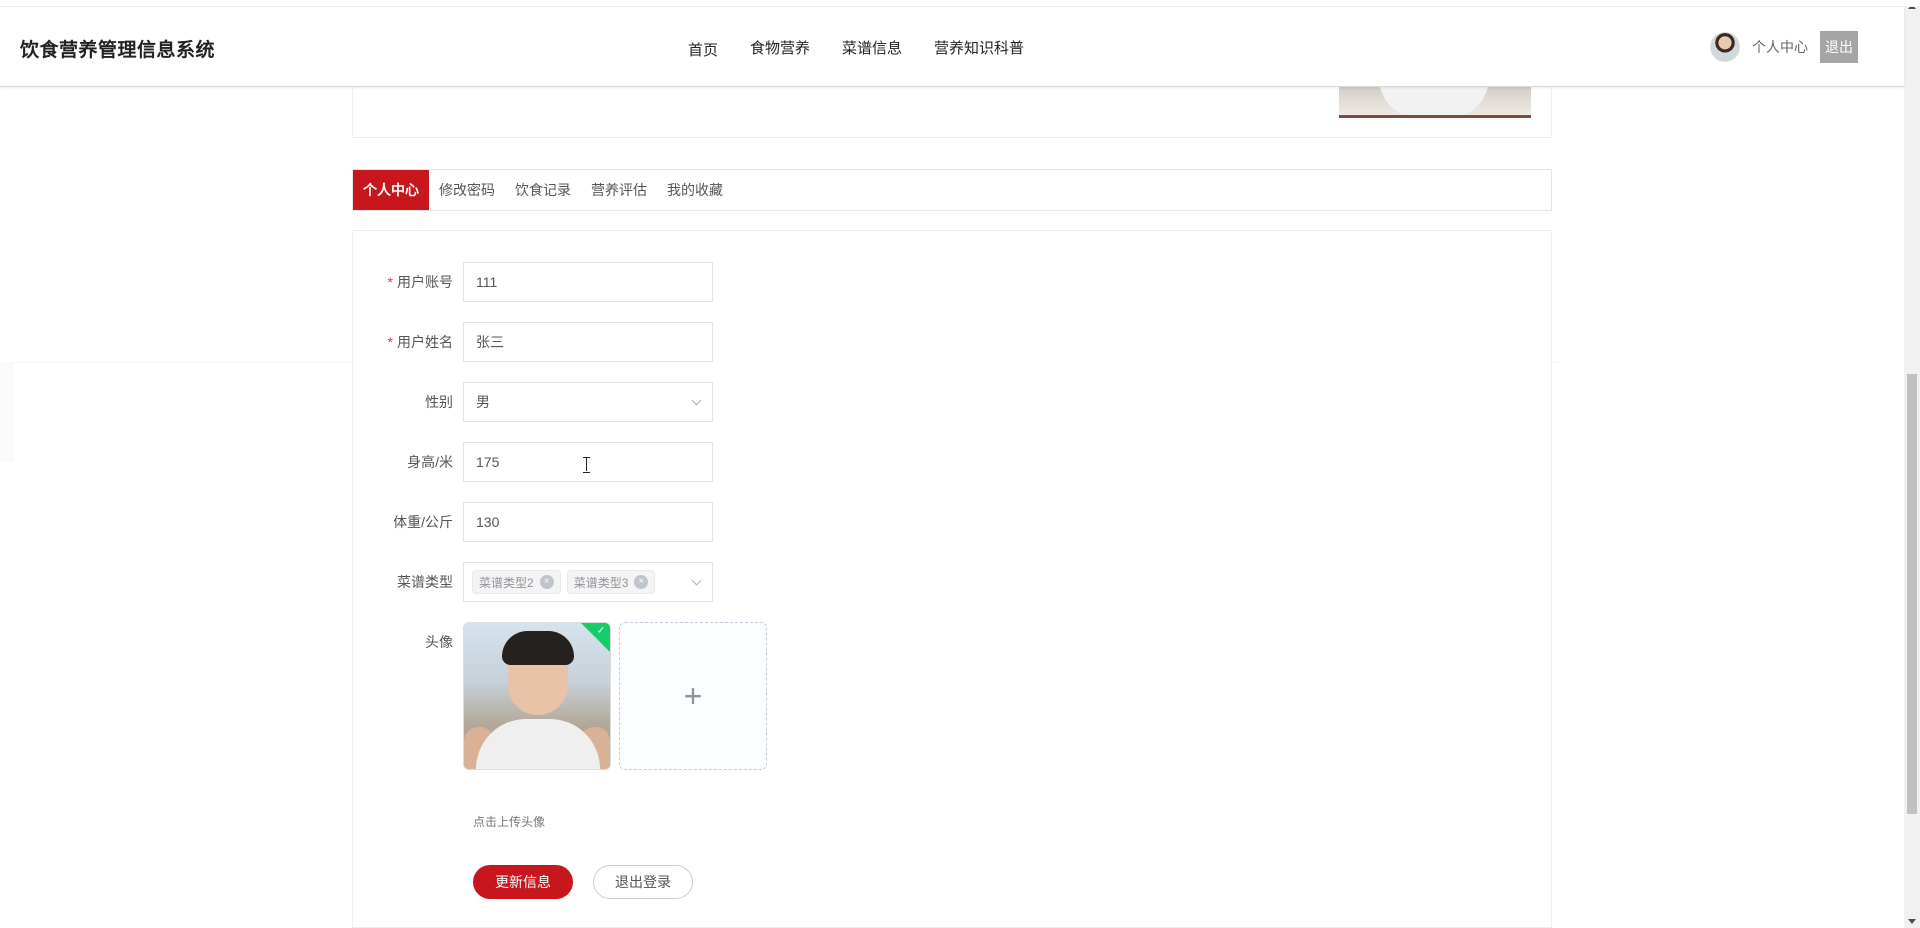  What do you see at coordinates (780, 48) in the screenshot?
I see `nav-food-nutrition: 食物营养` at bounding box center [780, 48].